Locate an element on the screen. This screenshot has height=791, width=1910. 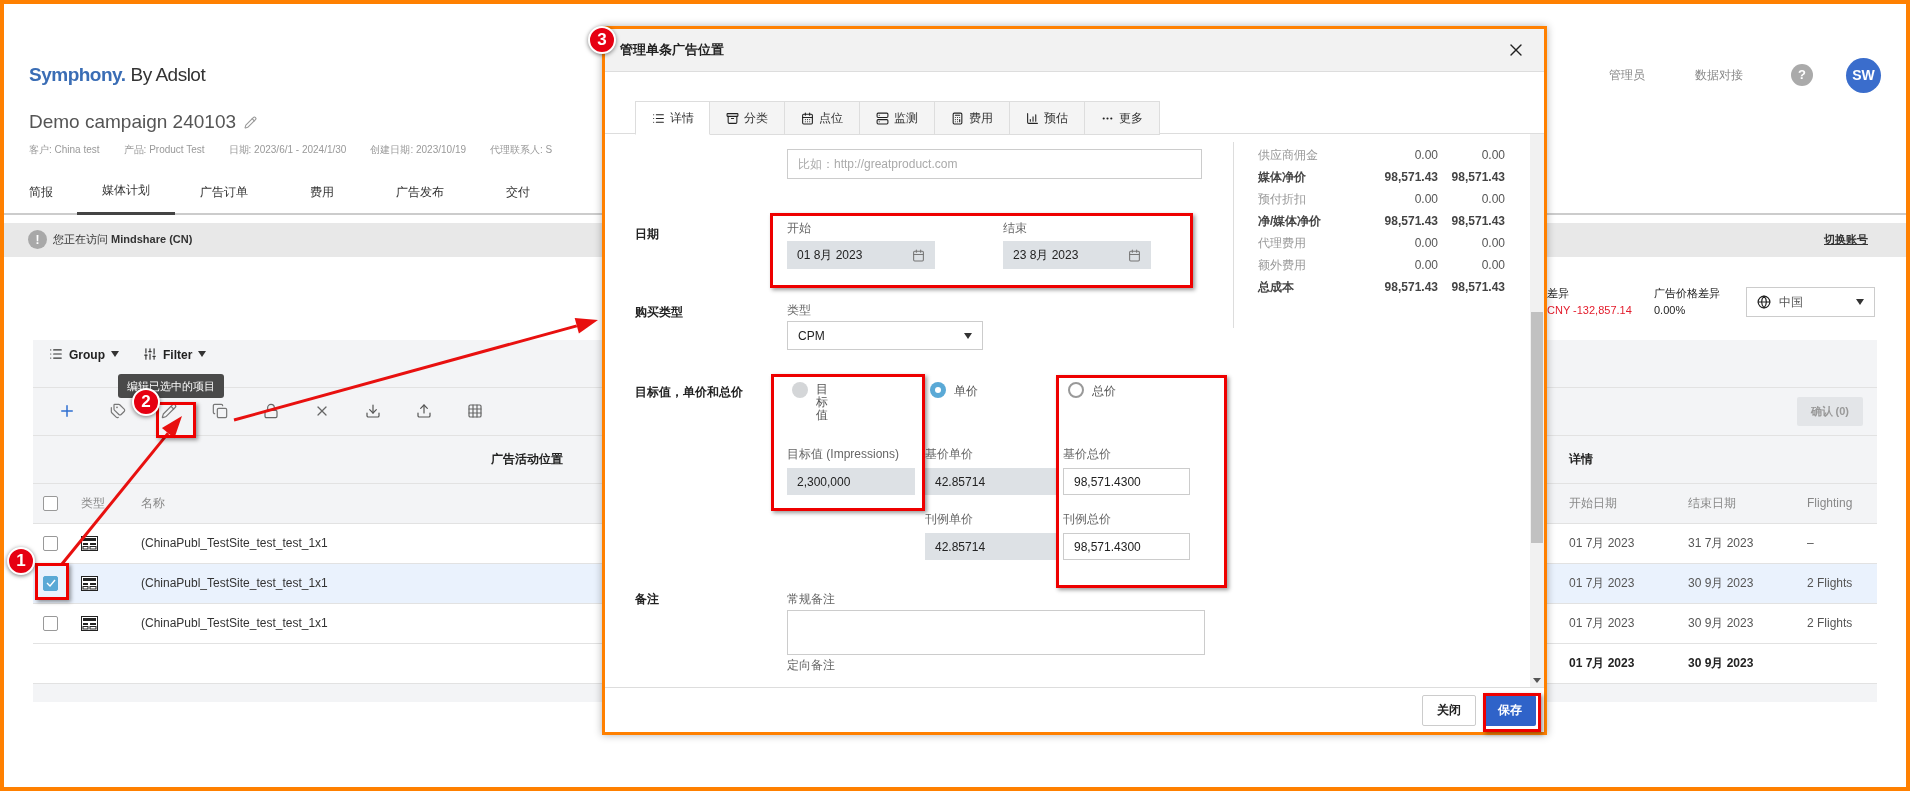
logo: Symphony. By Adslot is located at coordinates (117, 74).